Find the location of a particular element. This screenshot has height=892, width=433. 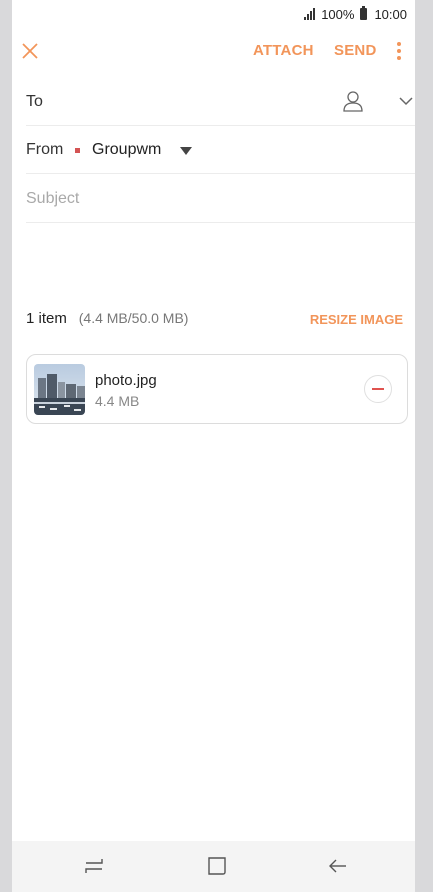

account-color-dot is located at coordinates (77, 150).